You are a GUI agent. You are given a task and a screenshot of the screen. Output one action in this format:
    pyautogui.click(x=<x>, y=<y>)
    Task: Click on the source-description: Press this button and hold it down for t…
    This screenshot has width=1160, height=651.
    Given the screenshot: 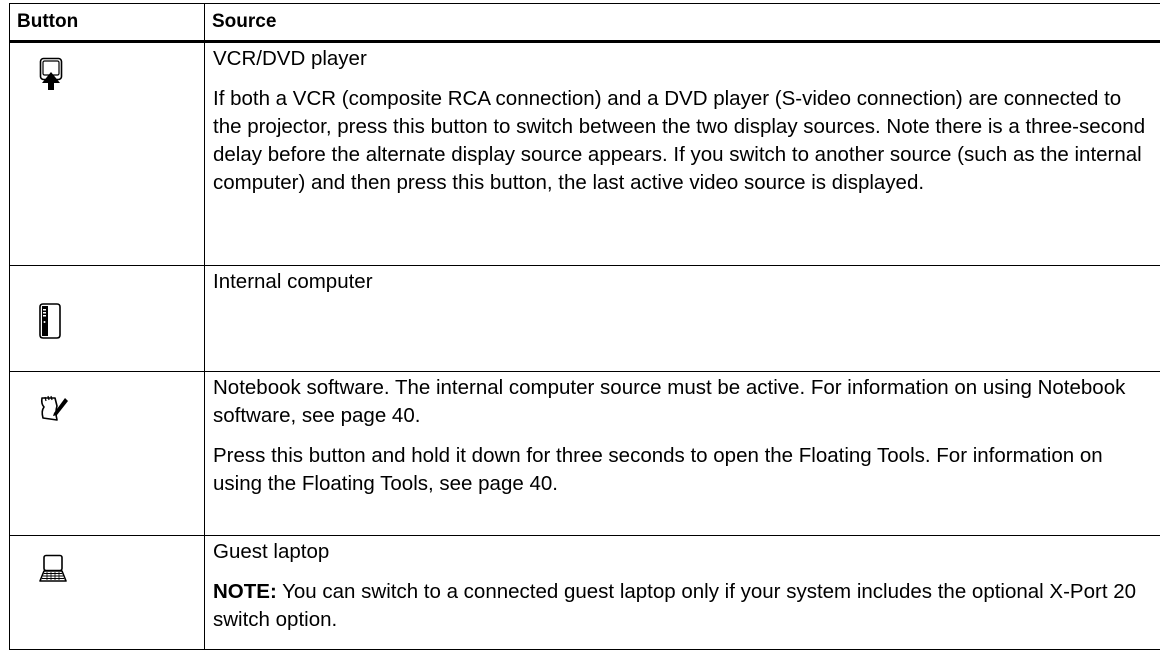 What is the action you would take?
    pyautogui.click(x=658, y=469)
    